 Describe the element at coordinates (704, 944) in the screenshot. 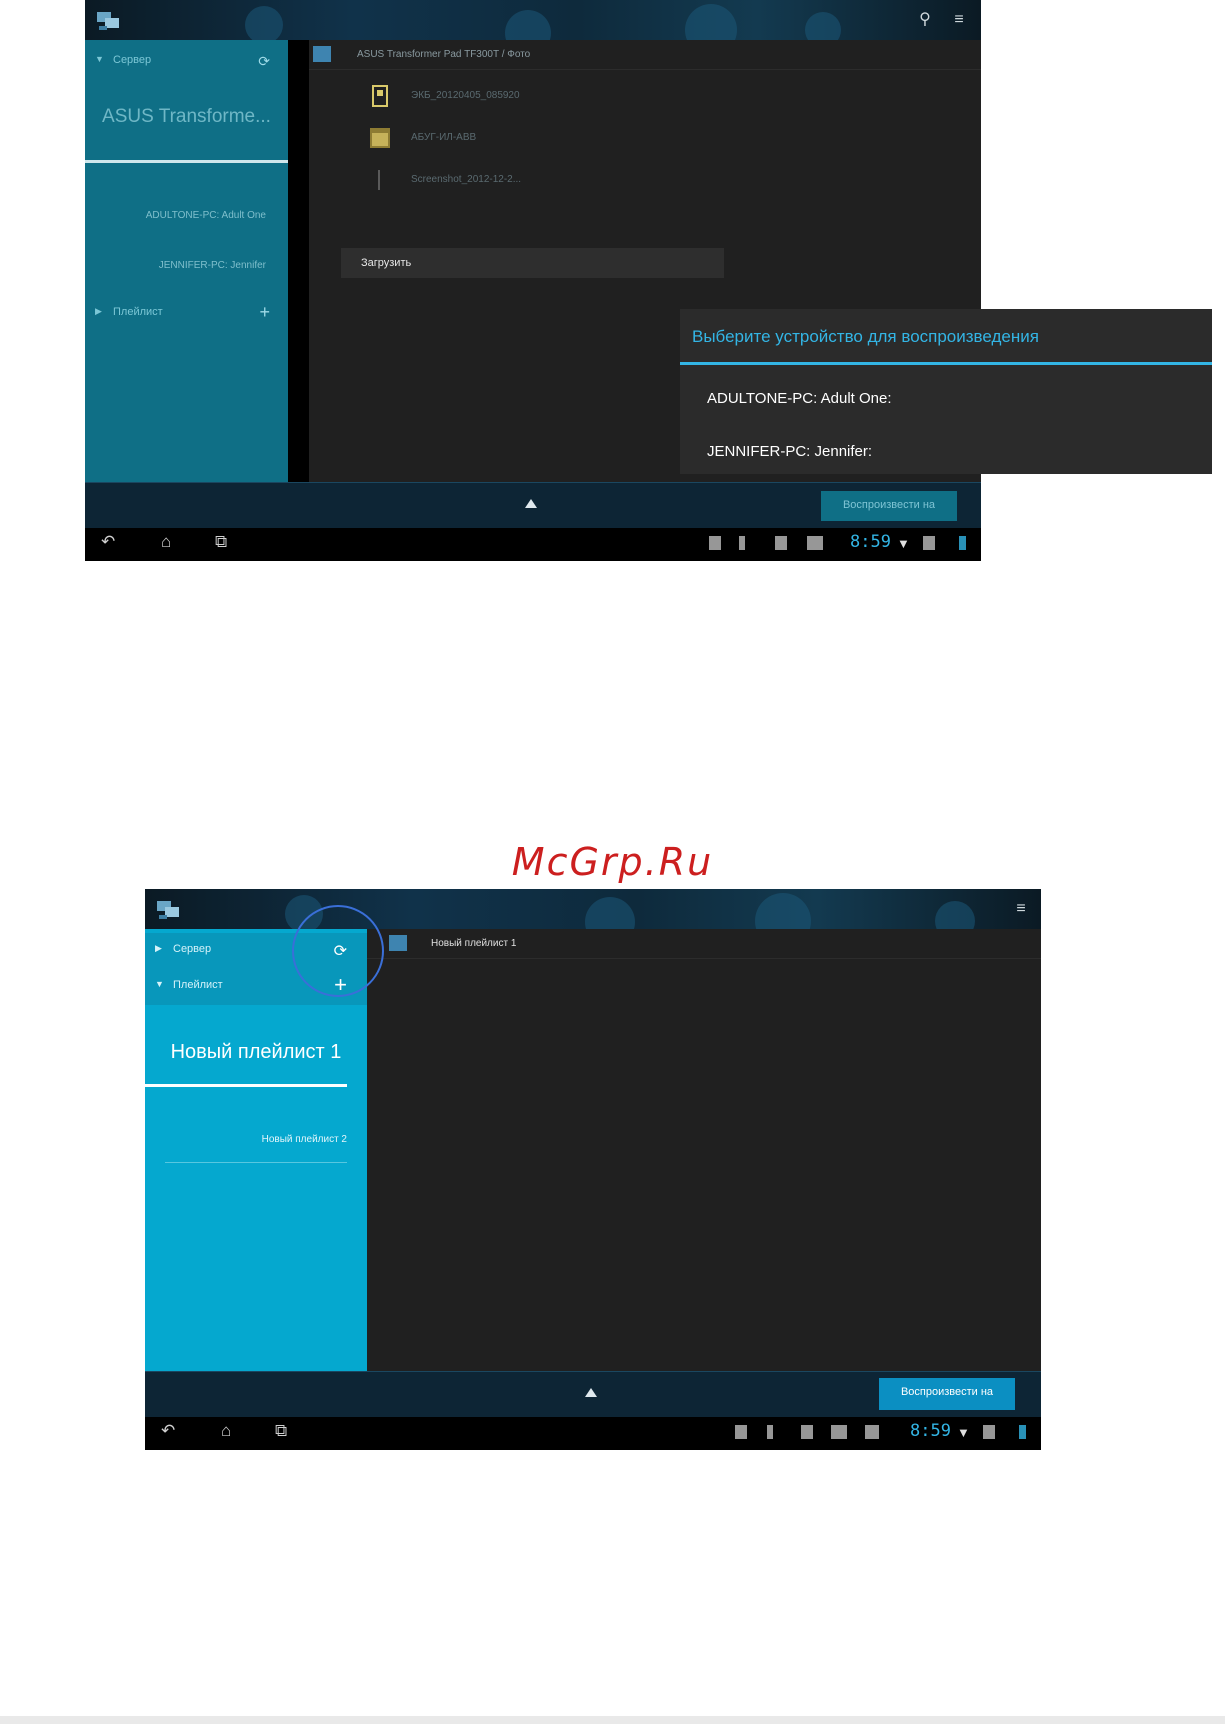

I see `breadcrumb-bar: Новый плейлист 1` at that location.